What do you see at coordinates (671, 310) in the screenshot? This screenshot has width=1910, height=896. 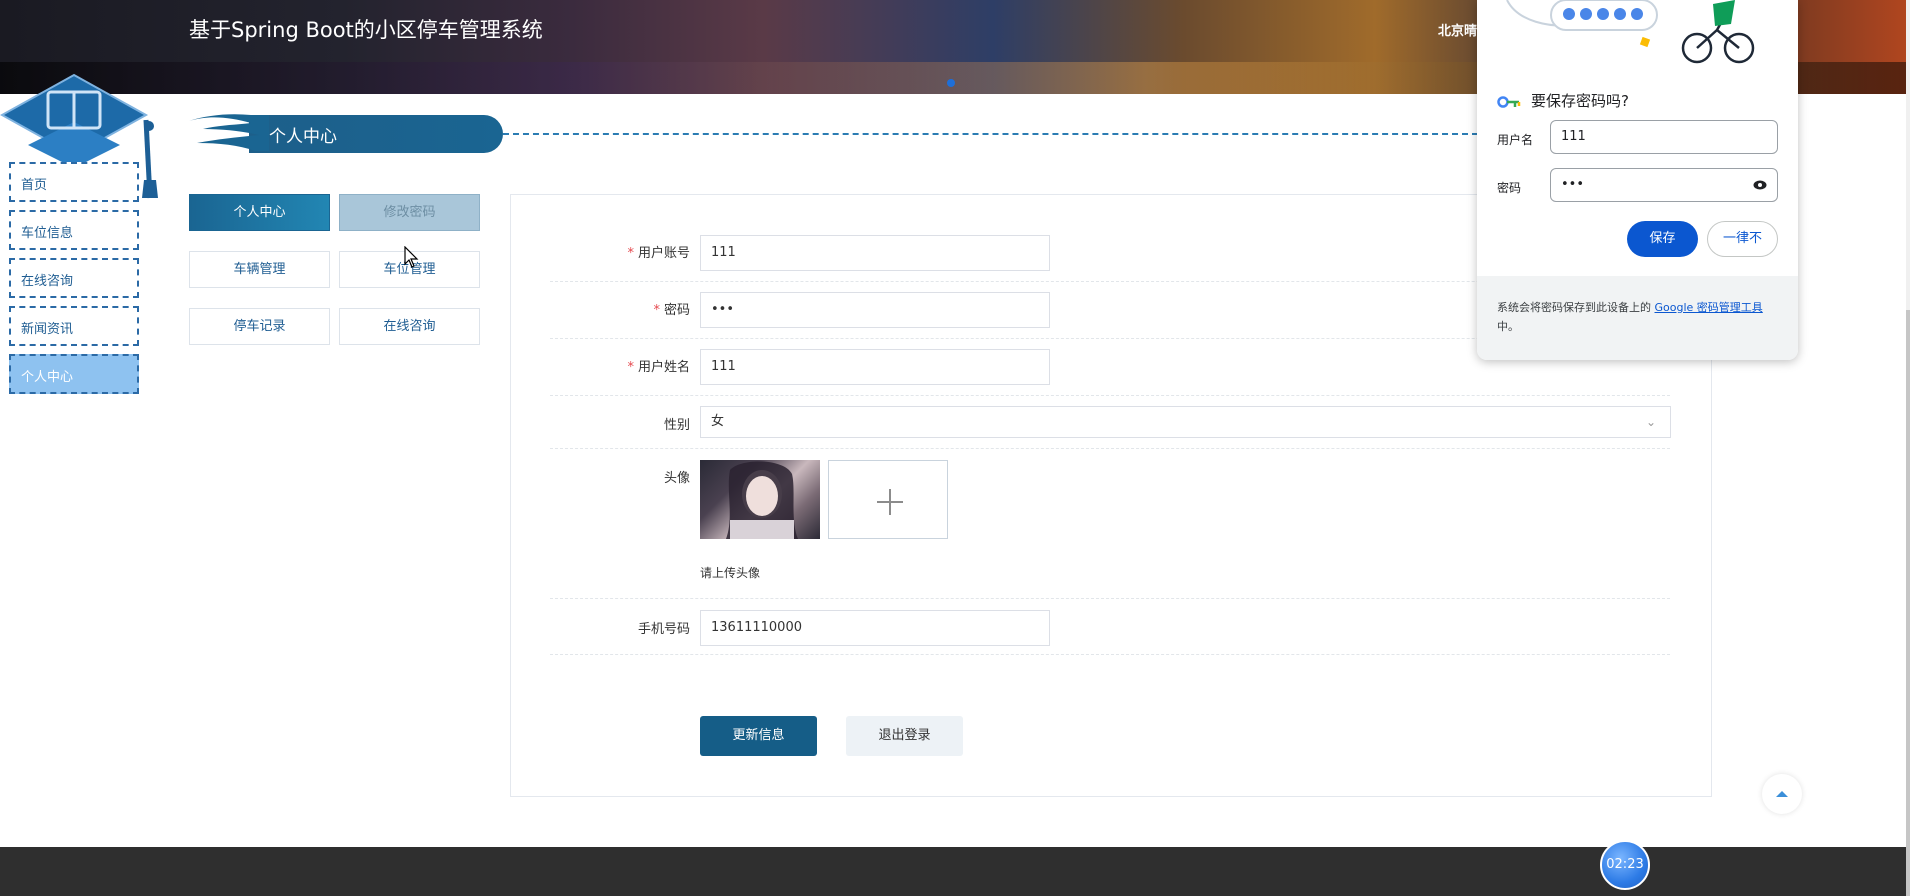 I see `password-label: * 密码` at bounding box center [671, 310].